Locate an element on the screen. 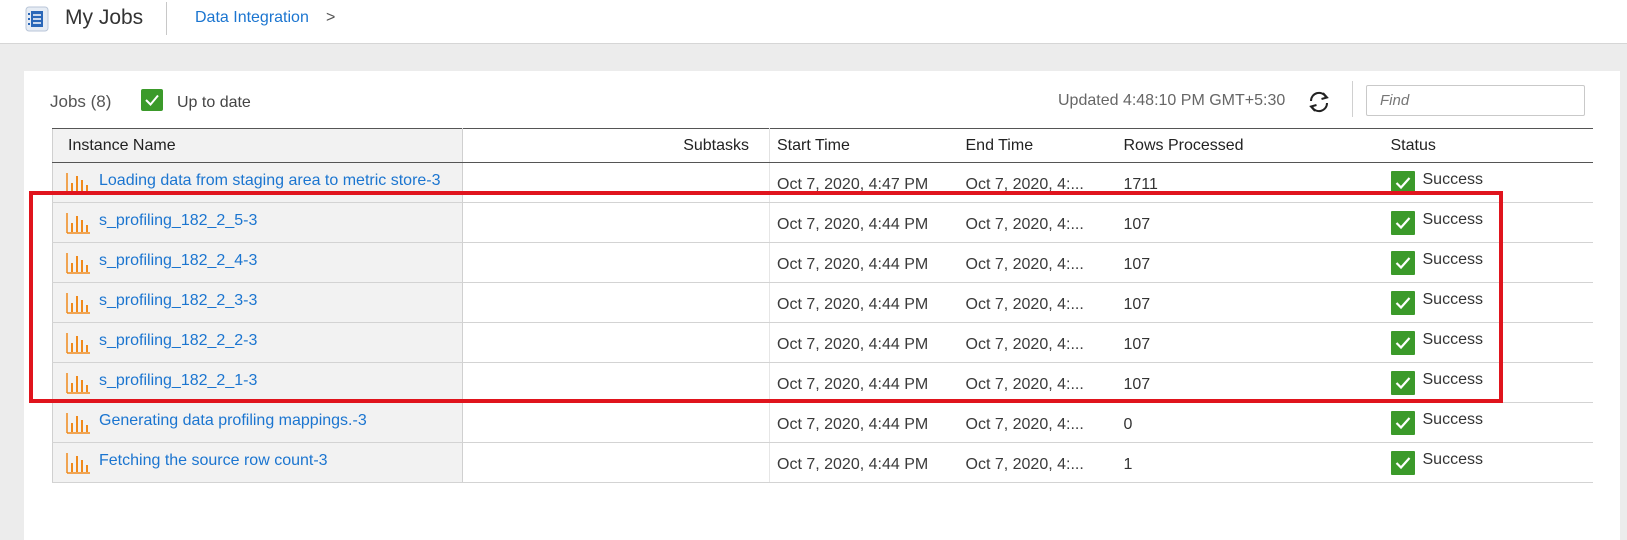 This screenshot has height=540, width=1627. check-icon is located at coordinates (152, 100).